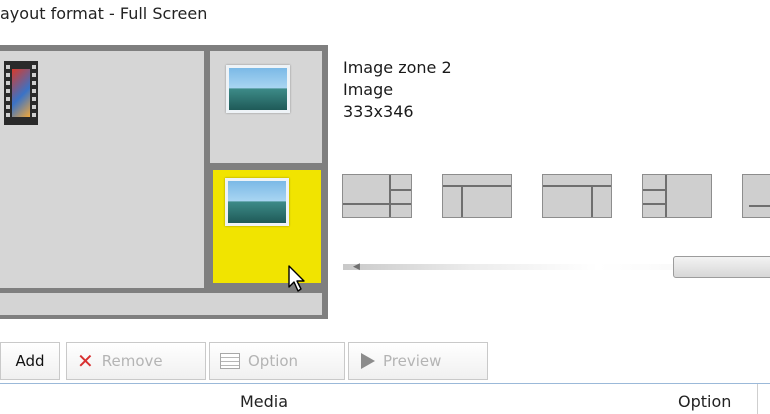 This screenshot has height=414, width=770. I want to click on remove-x-icon: ✕, so click(85, 361).